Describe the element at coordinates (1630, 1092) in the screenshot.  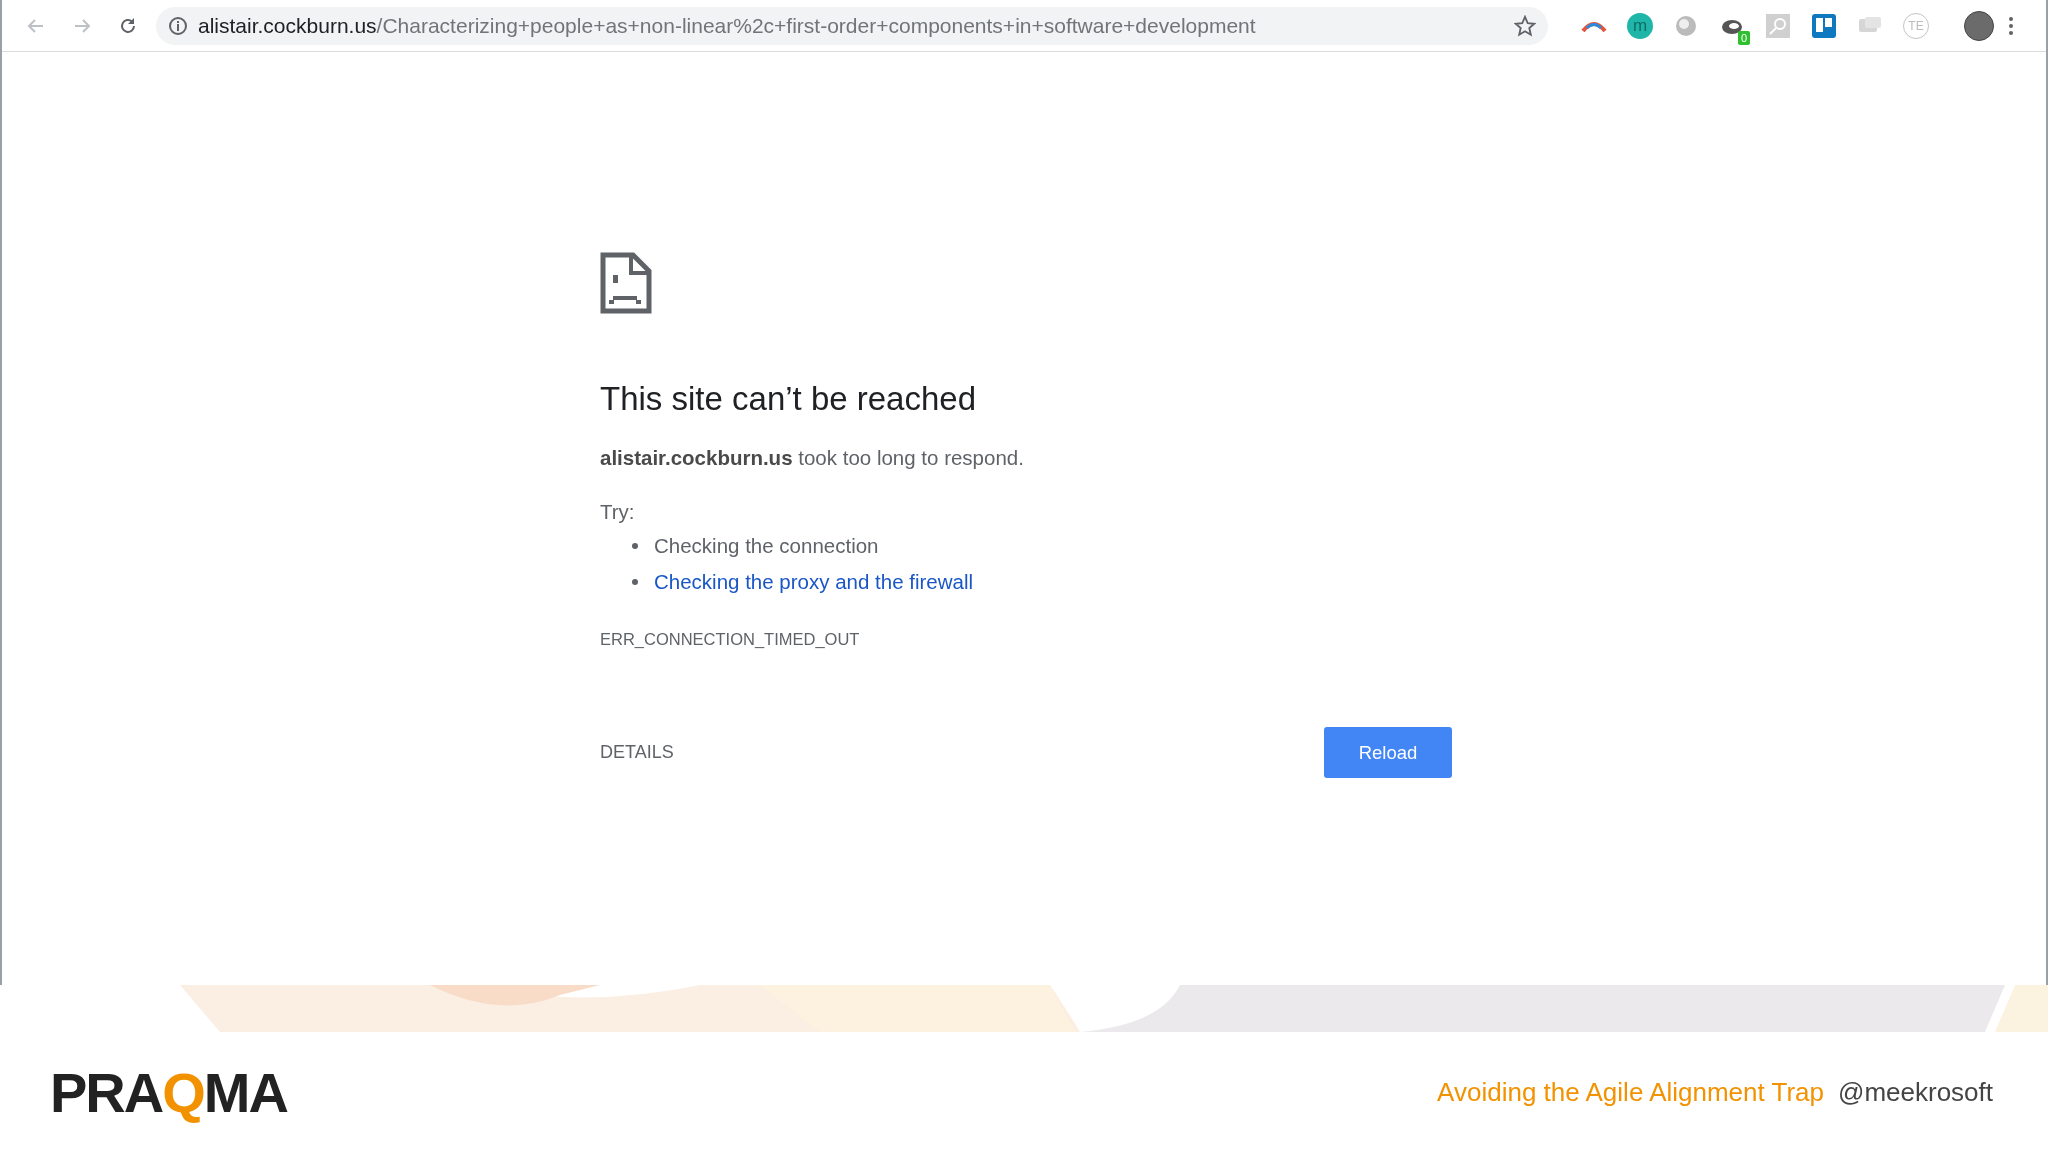
I see `talk-title: Avoiding the Agile Alignment Trap` at that location.